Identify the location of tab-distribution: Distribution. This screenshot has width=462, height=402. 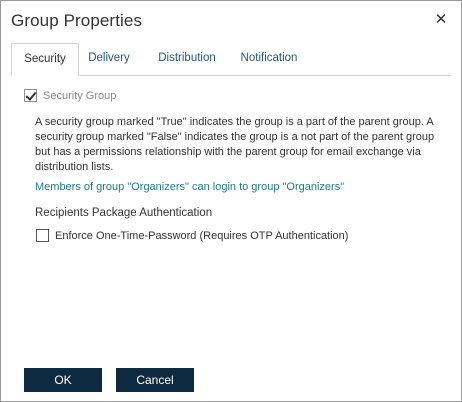
(187, 58).